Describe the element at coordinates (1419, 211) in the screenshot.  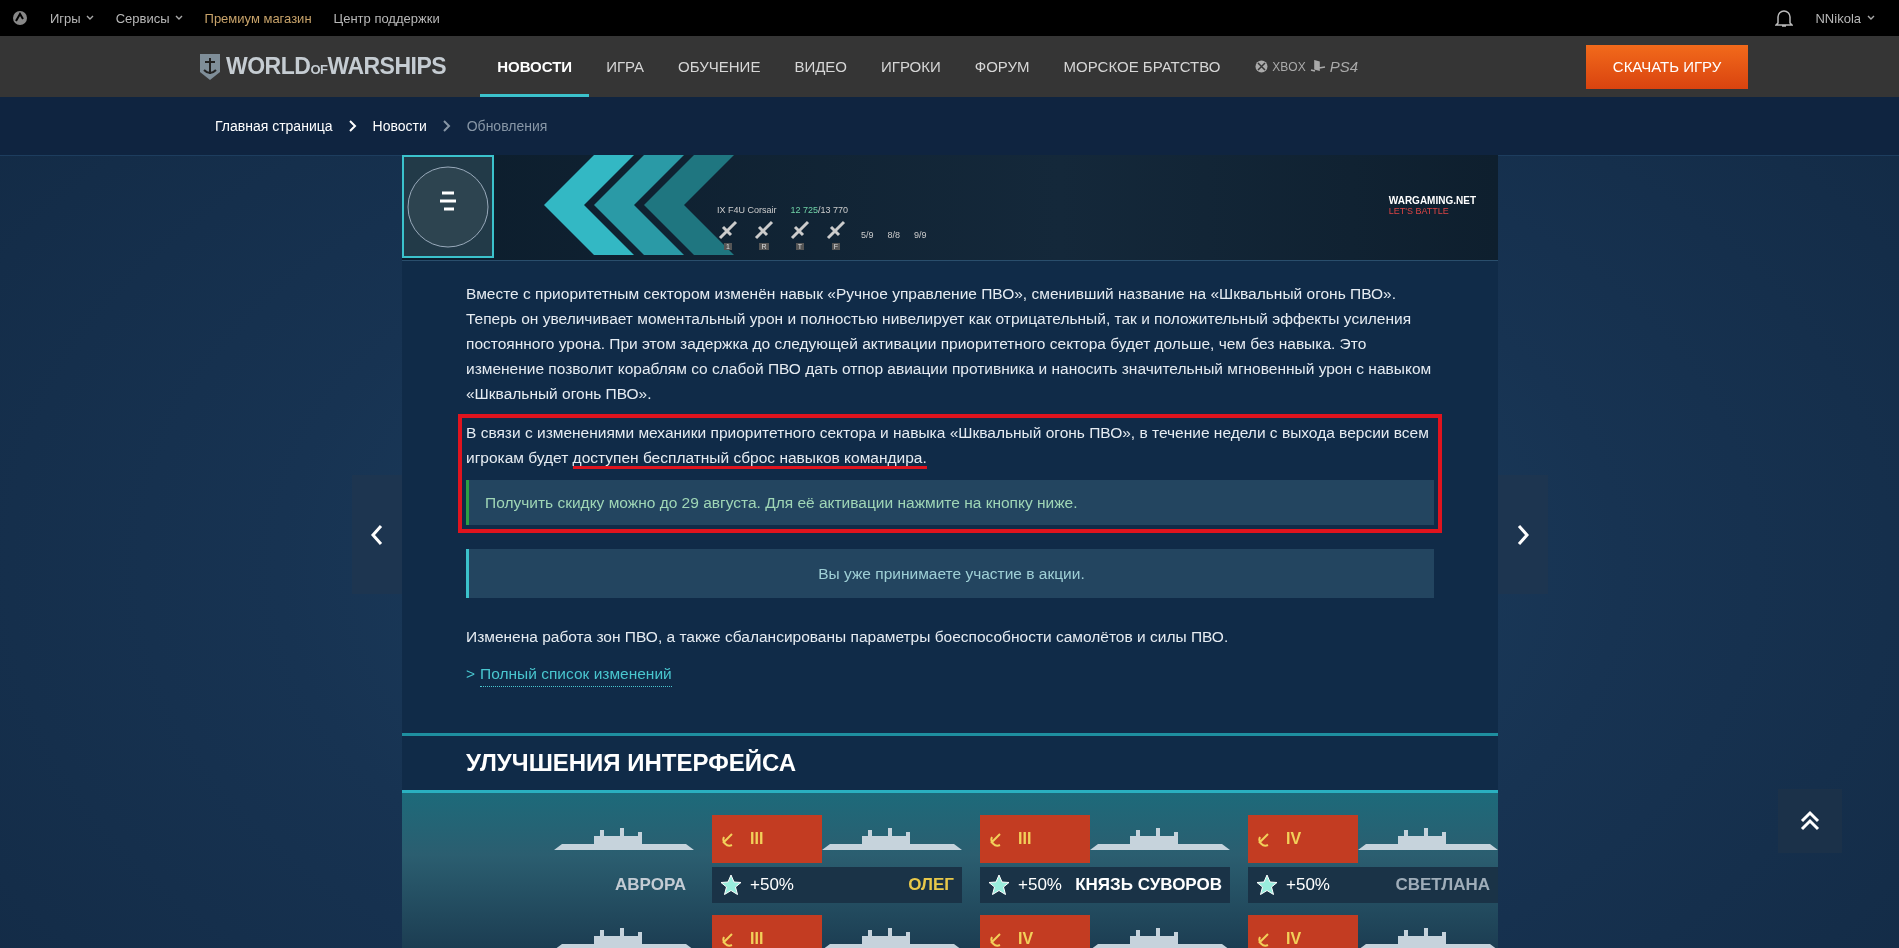
I see `brand-tagline: LET'S BATTLE` at that location.